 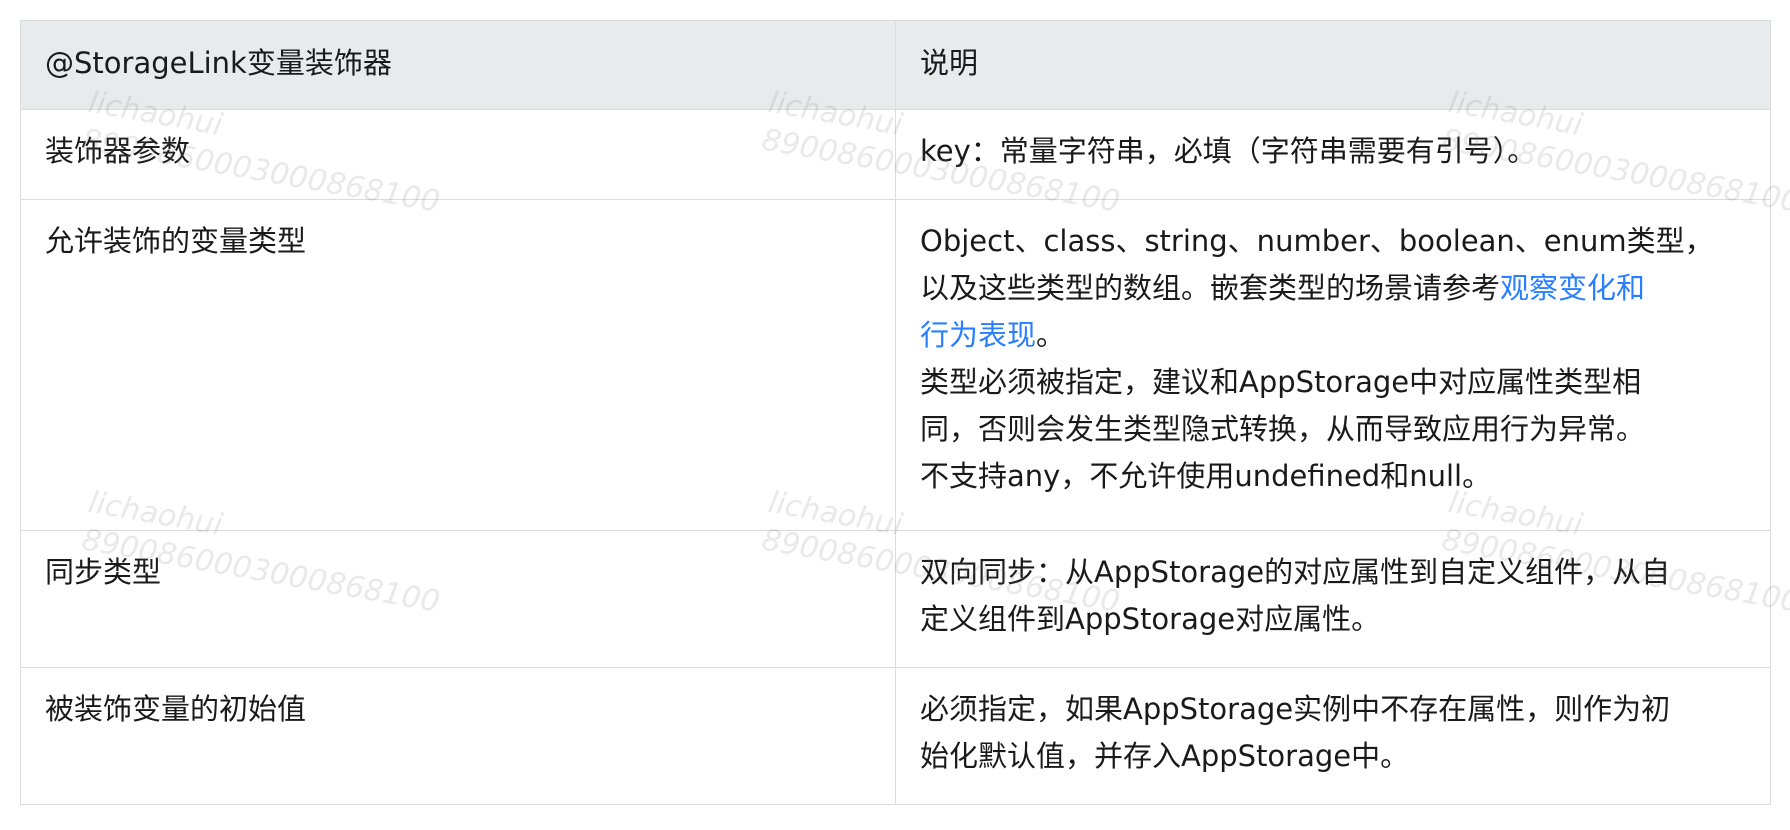 I want to click on desc-text-line: 以及这些类型的数组。嵌套类型的场景请参考观察变化和, so click(x=1333, y=288).